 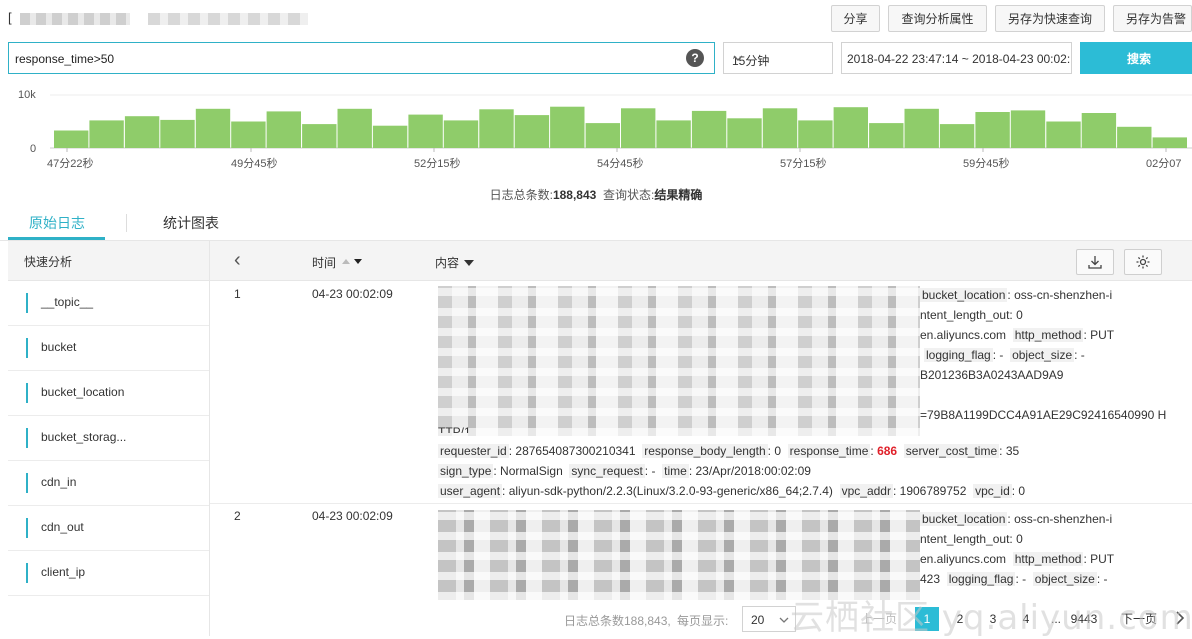 What do you see at coordinates (695, 58) in the screenshot?
I see `help-icon: ?` at bounding box center [695, 58].